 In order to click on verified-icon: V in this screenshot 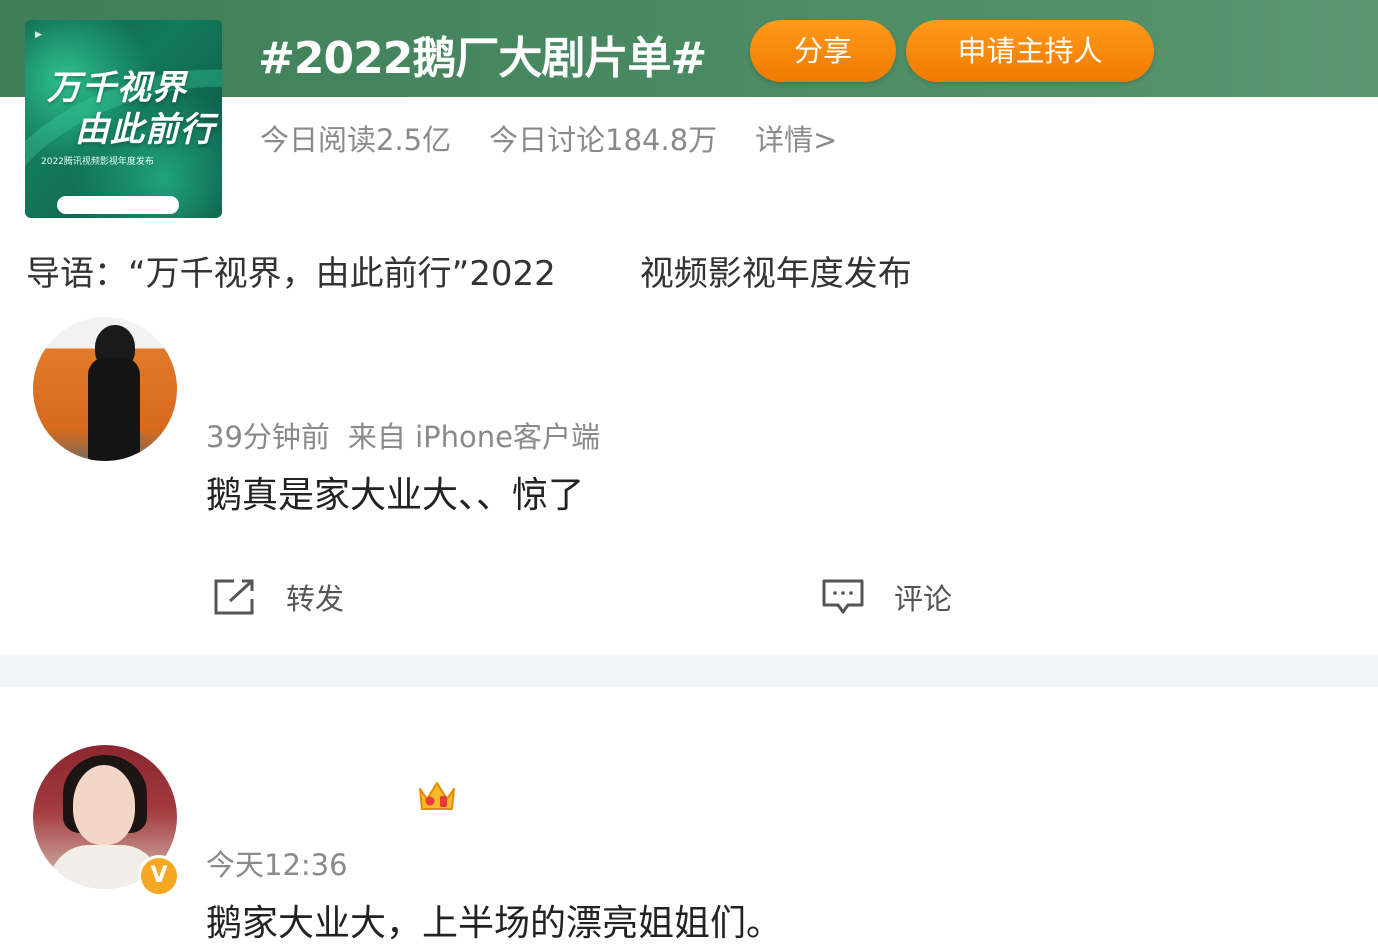, I will do `click(159, 876)`.